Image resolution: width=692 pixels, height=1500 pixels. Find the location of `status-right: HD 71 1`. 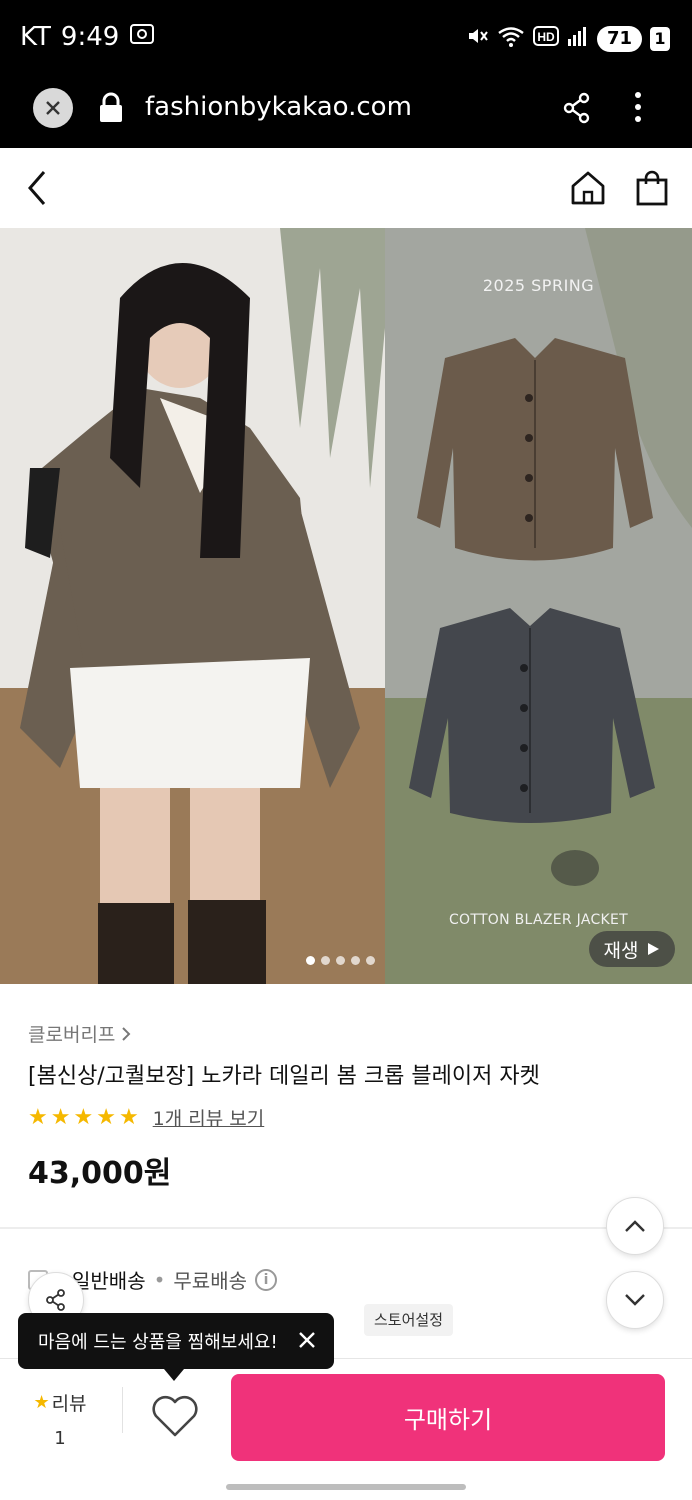

status-right: HD 71 1 is located at coordinates (567, 38).